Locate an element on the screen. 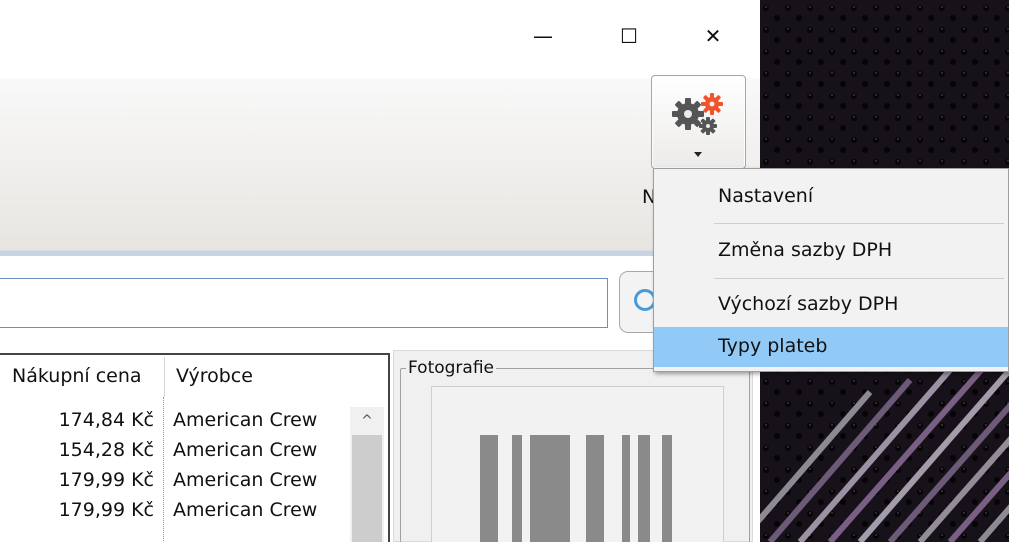 This screenshot has height=542, width=1009. title-bar: — ☐ ✕ is located at coordinates (380, 39).